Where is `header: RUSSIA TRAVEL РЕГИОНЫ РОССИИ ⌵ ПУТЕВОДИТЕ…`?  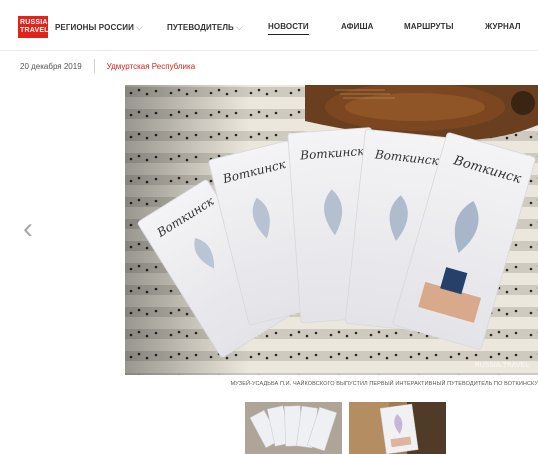
header: RUSSIA TRAVEL РЕГИОНЫ РОССИИ ⌵ ПУТЕВОДИТЕ… is located at coordinates (269, 25).